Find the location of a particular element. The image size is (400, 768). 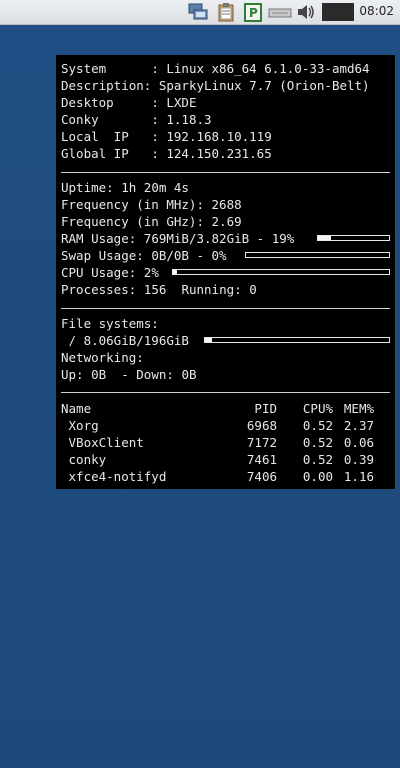

process-pid: 6968 is located at coordinates (261, 425).